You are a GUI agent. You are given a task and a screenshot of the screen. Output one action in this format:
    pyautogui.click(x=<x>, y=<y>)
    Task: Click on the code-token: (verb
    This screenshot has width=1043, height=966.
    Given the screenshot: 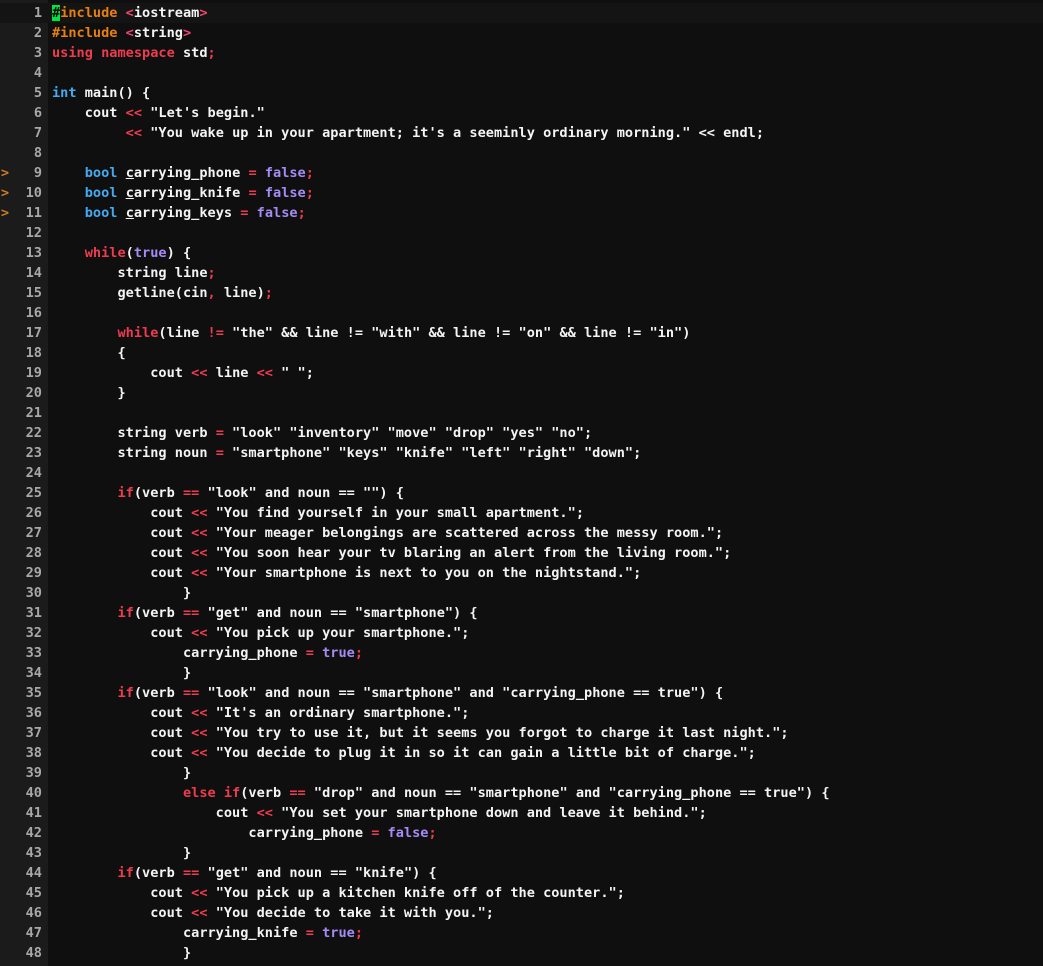 What is the action you would take?
    pyautogui.click(x=158, y=873)
    